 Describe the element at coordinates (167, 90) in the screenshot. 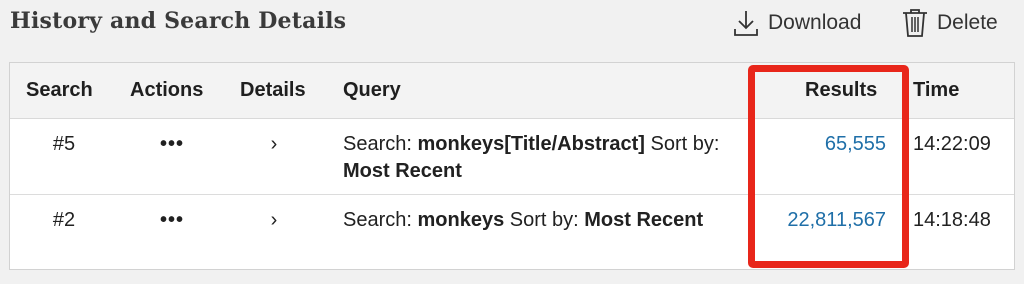

I see `column-actions: Actions` at that location.